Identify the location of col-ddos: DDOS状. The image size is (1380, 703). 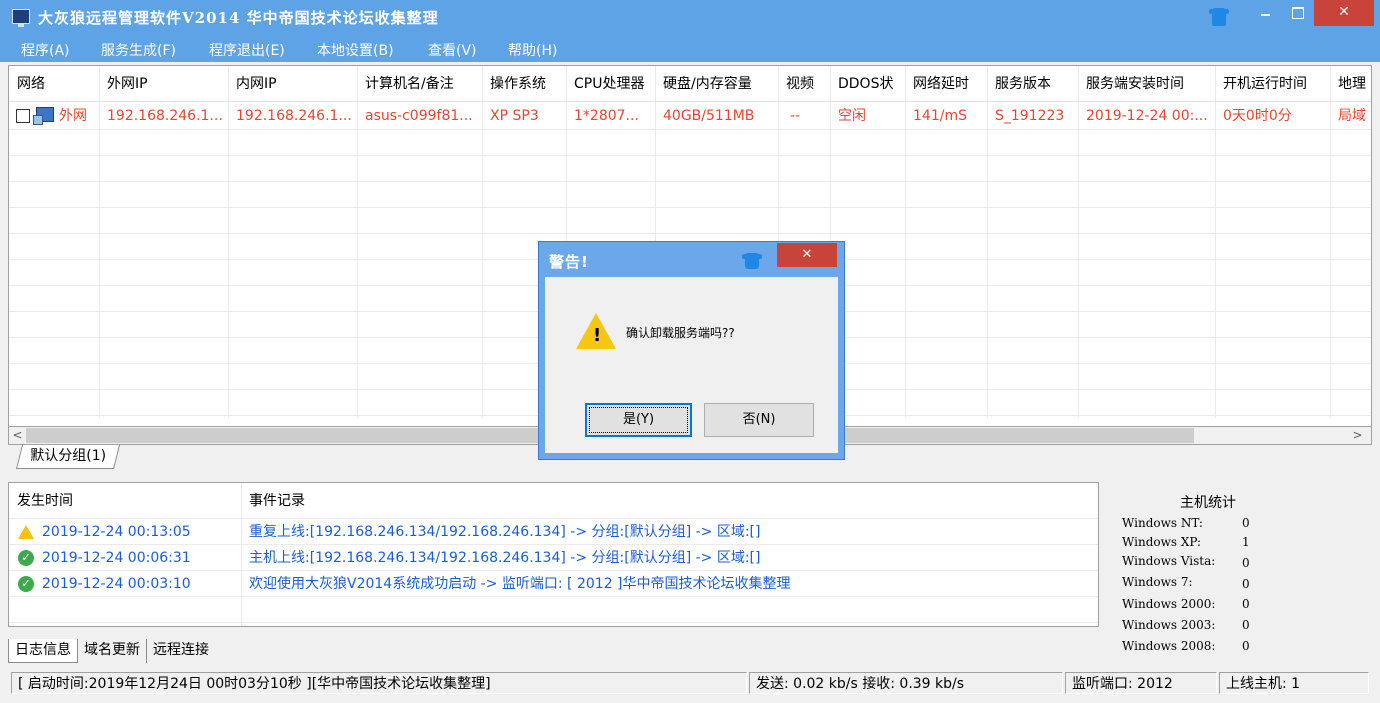
(867, 84).